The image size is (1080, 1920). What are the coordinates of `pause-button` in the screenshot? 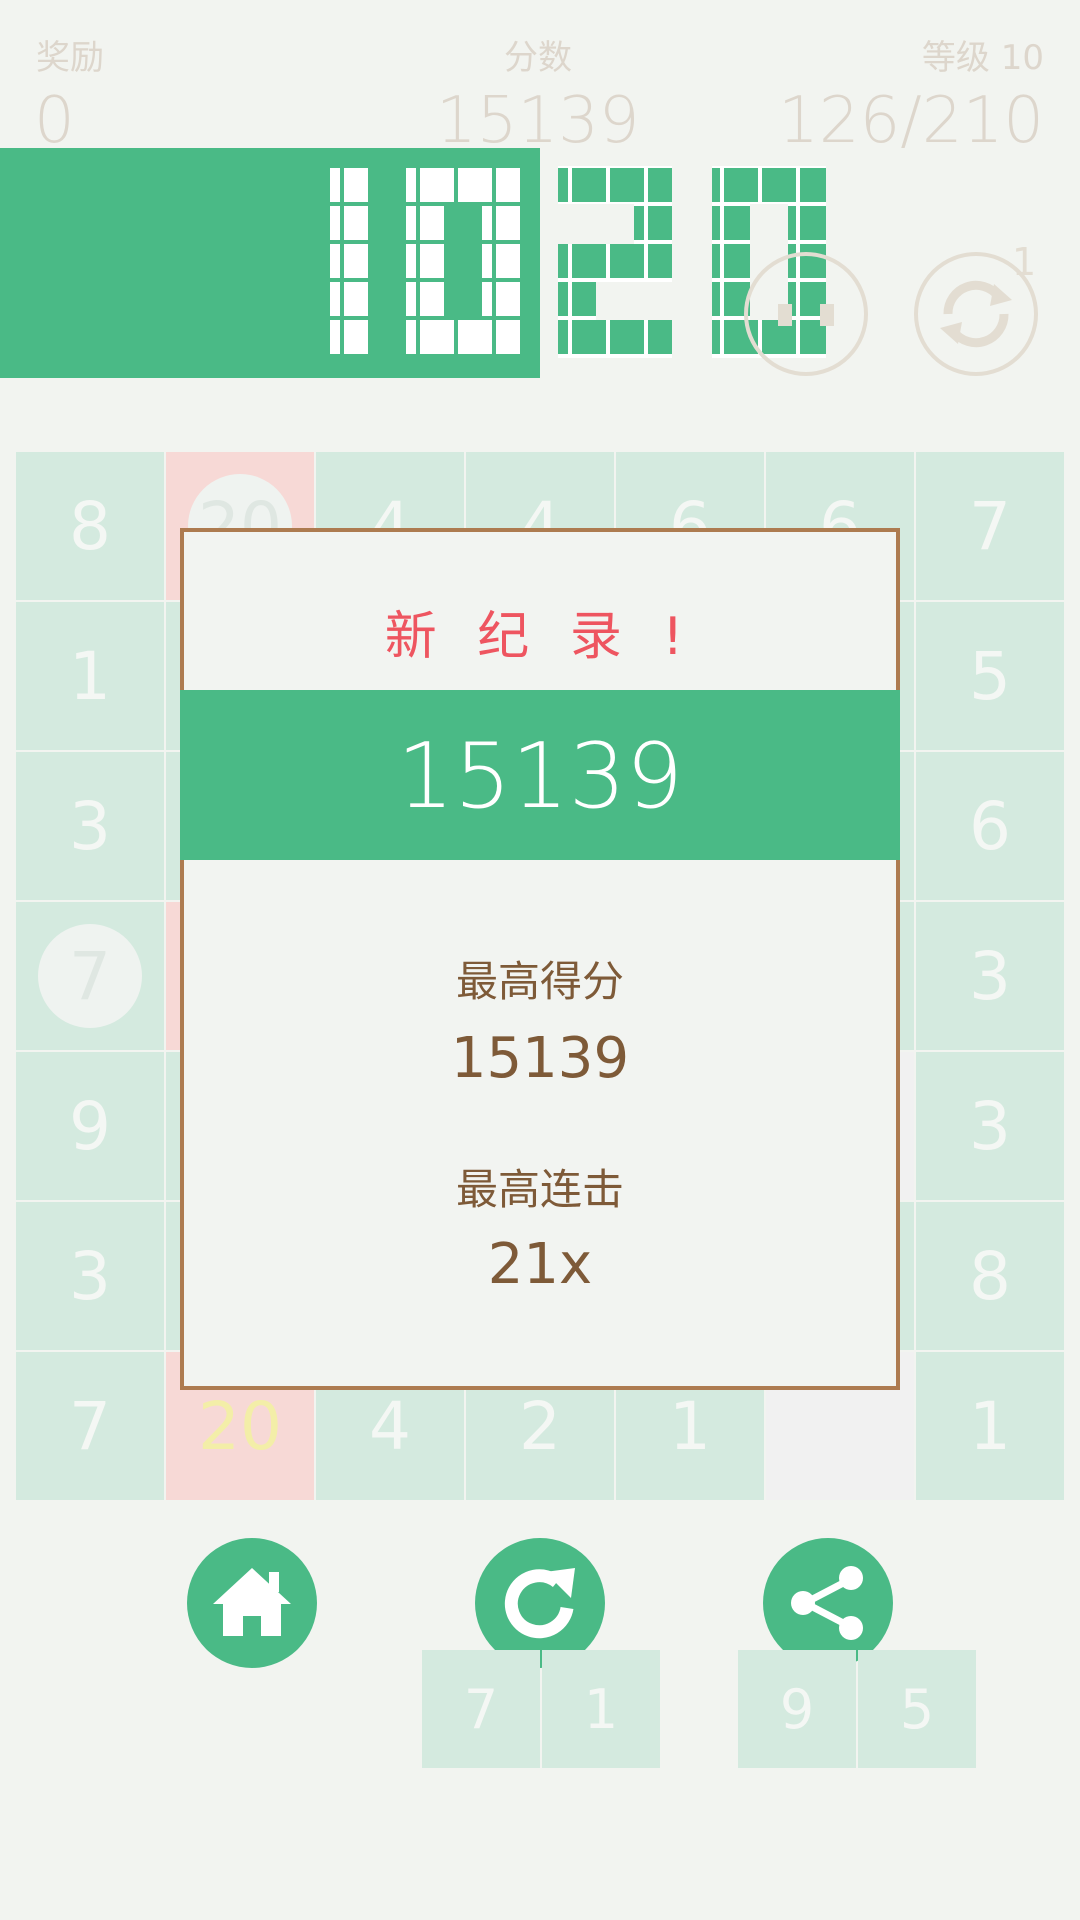 It's located at (806, 314).